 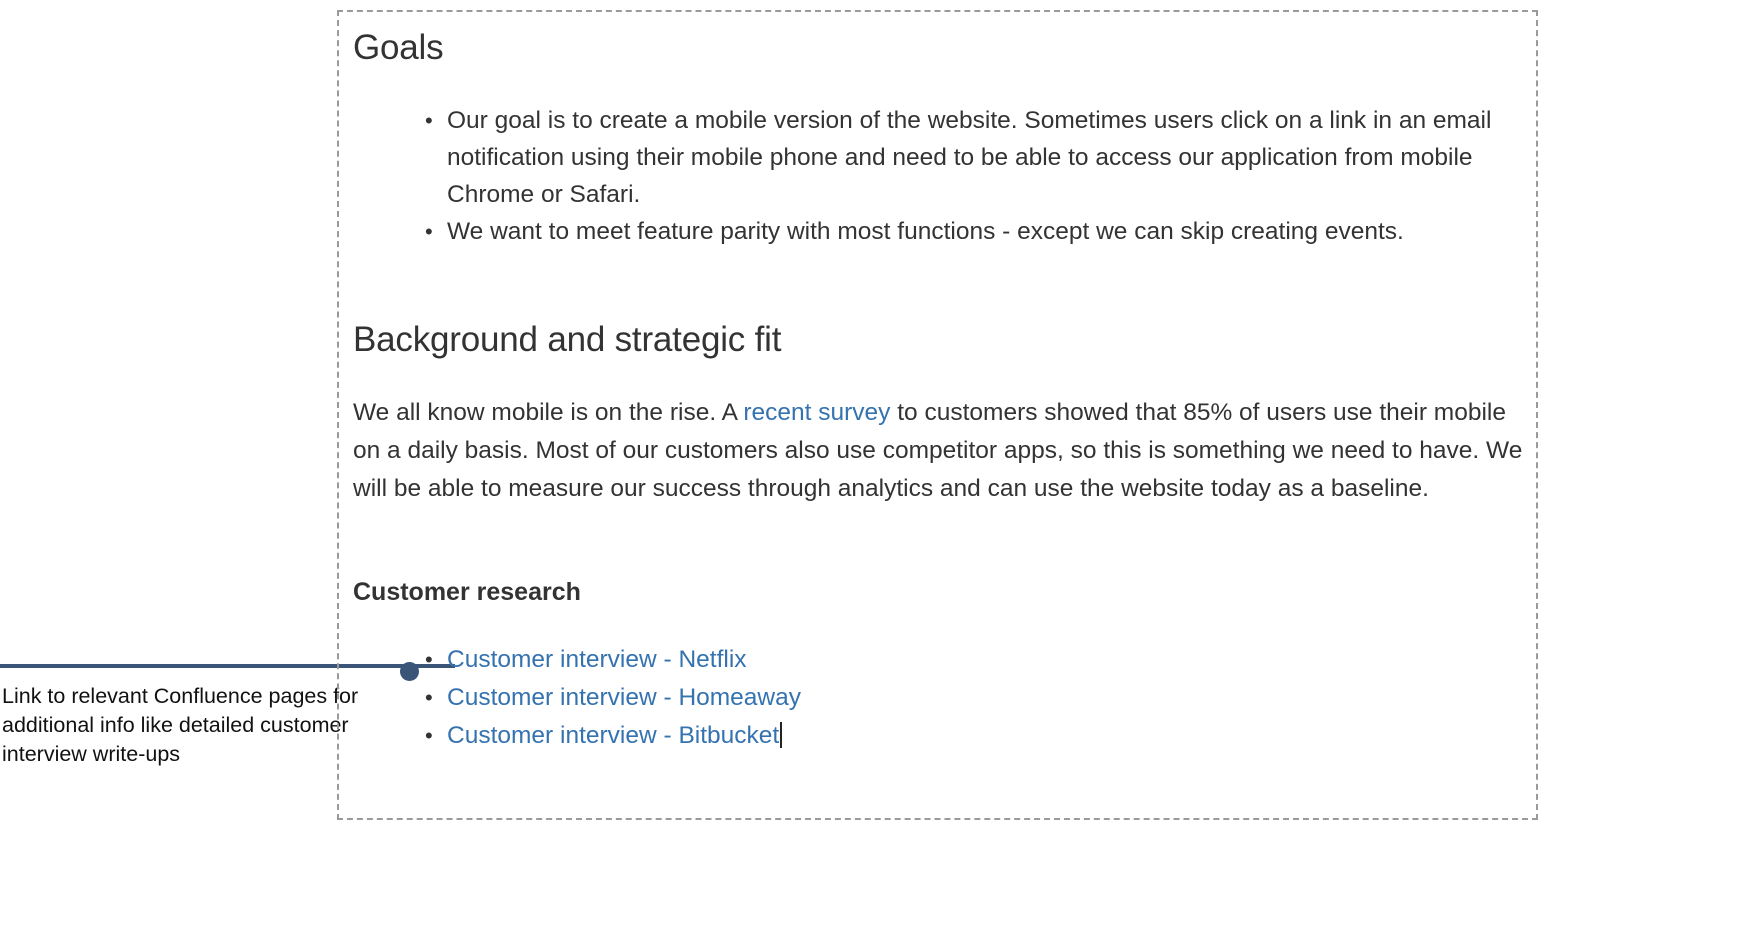 I want to click on background-heading: Background and strategic fit, so click(x=567, y=339).